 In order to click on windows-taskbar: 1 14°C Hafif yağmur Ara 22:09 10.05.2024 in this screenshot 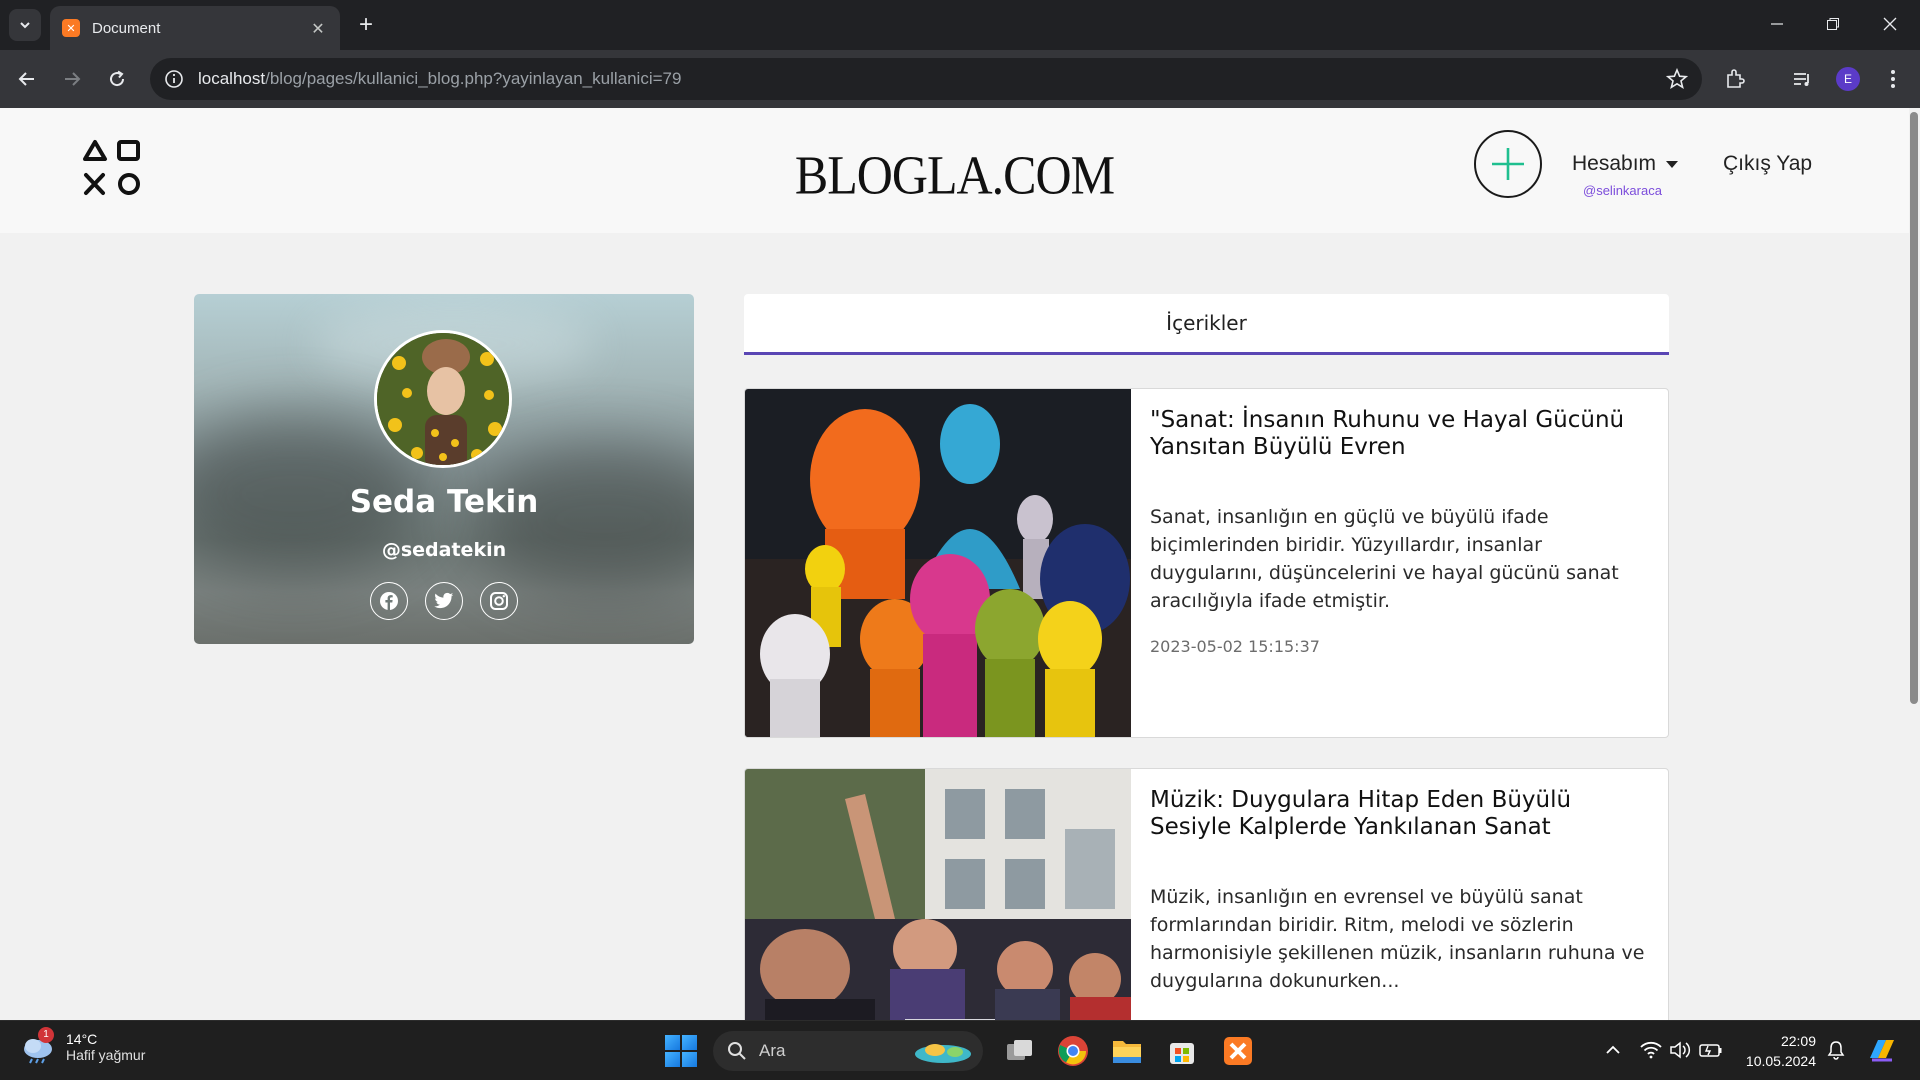, I will do `click(960, 1050)`.